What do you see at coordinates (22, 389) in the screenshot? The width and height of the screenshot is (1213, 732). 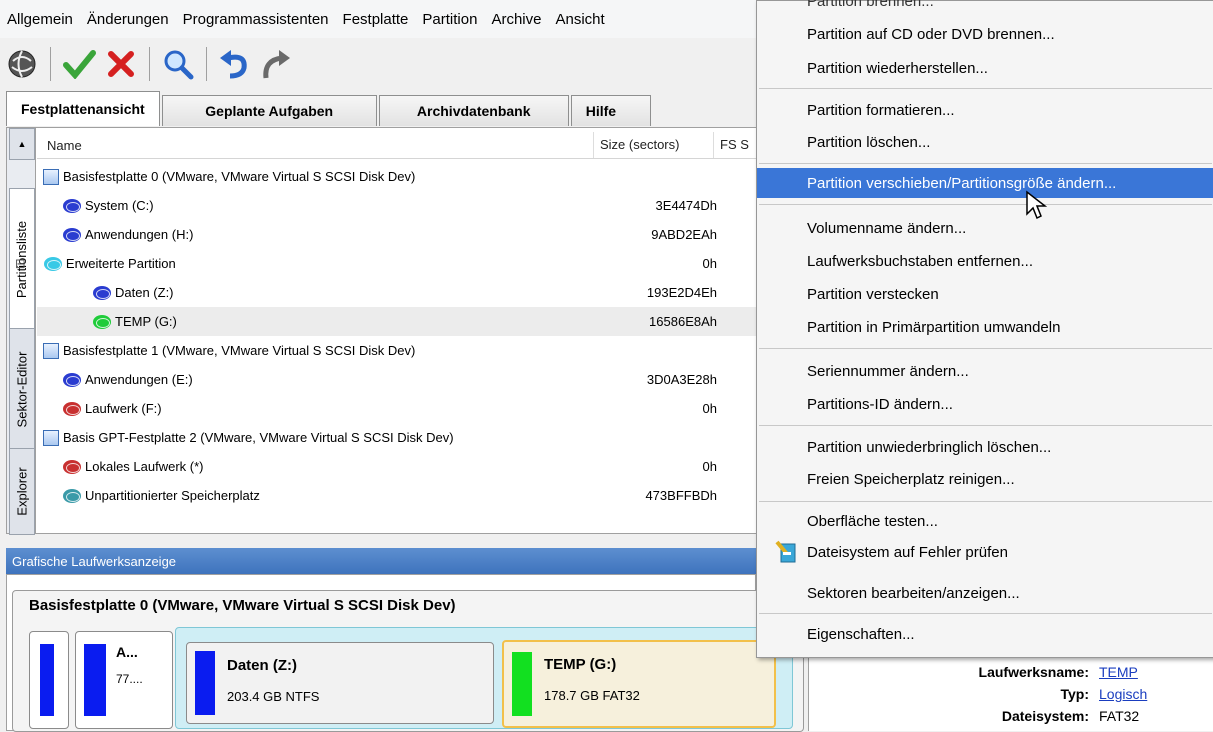 I see `vtab-sektor-editor: Sektor-Editor` at bounding box center [22, 389].